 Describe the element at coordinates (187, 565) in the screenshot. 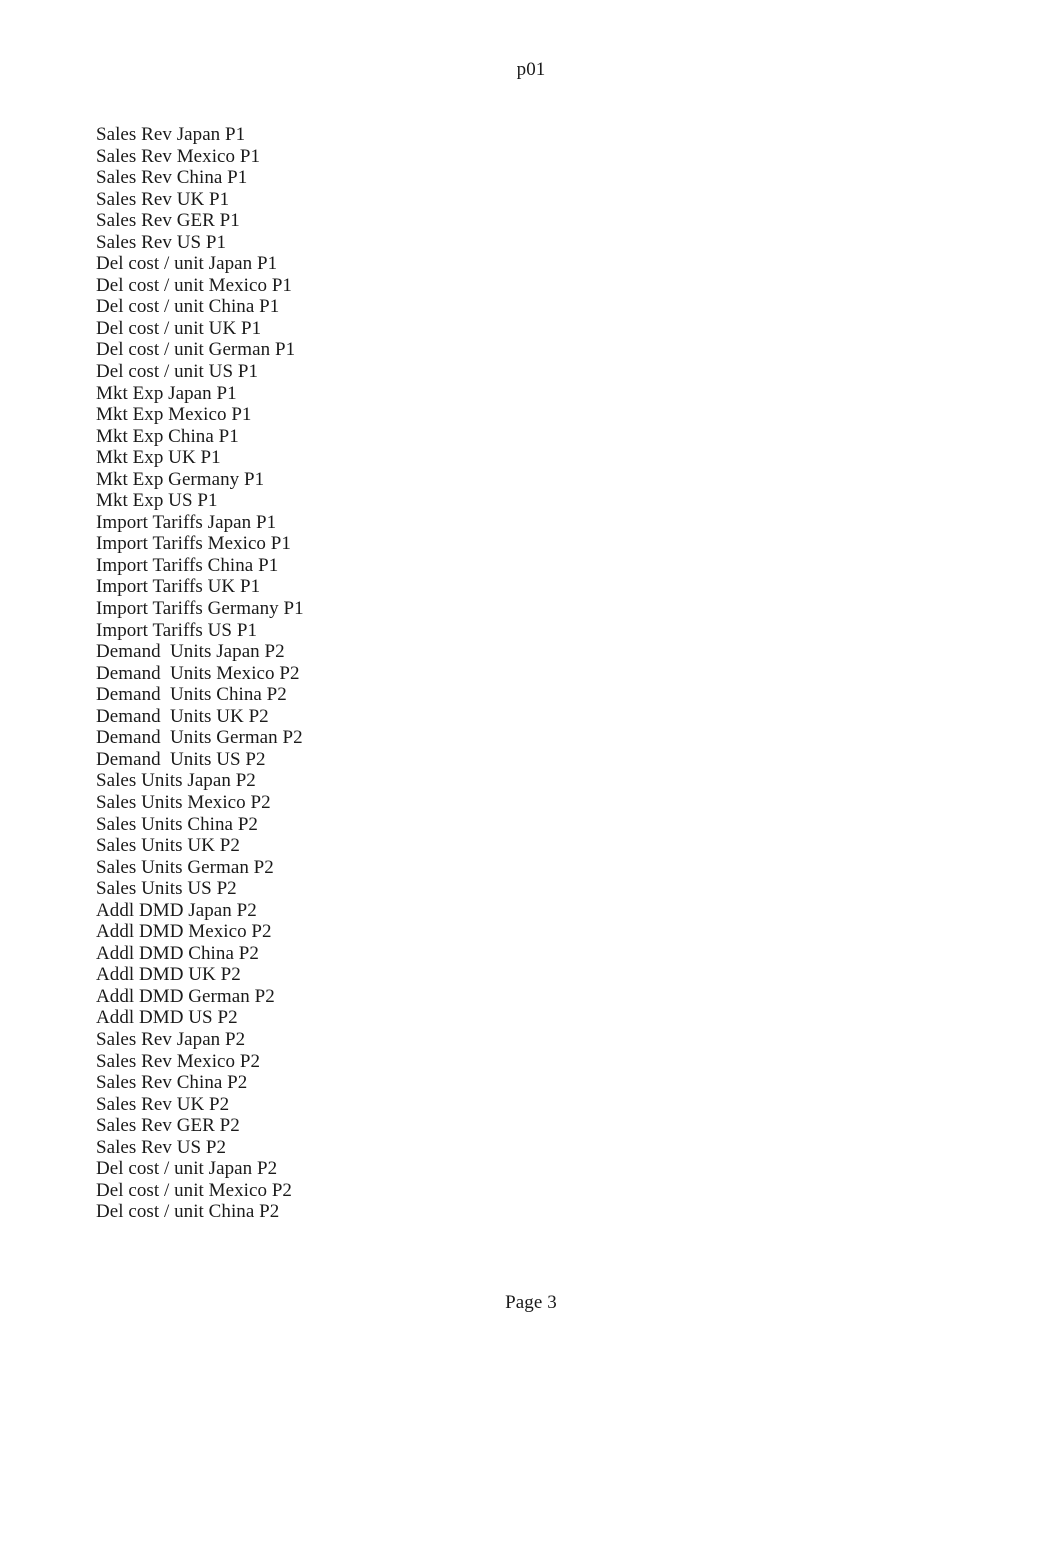

I see `document-line: Import Tariffs China P1` at that location.